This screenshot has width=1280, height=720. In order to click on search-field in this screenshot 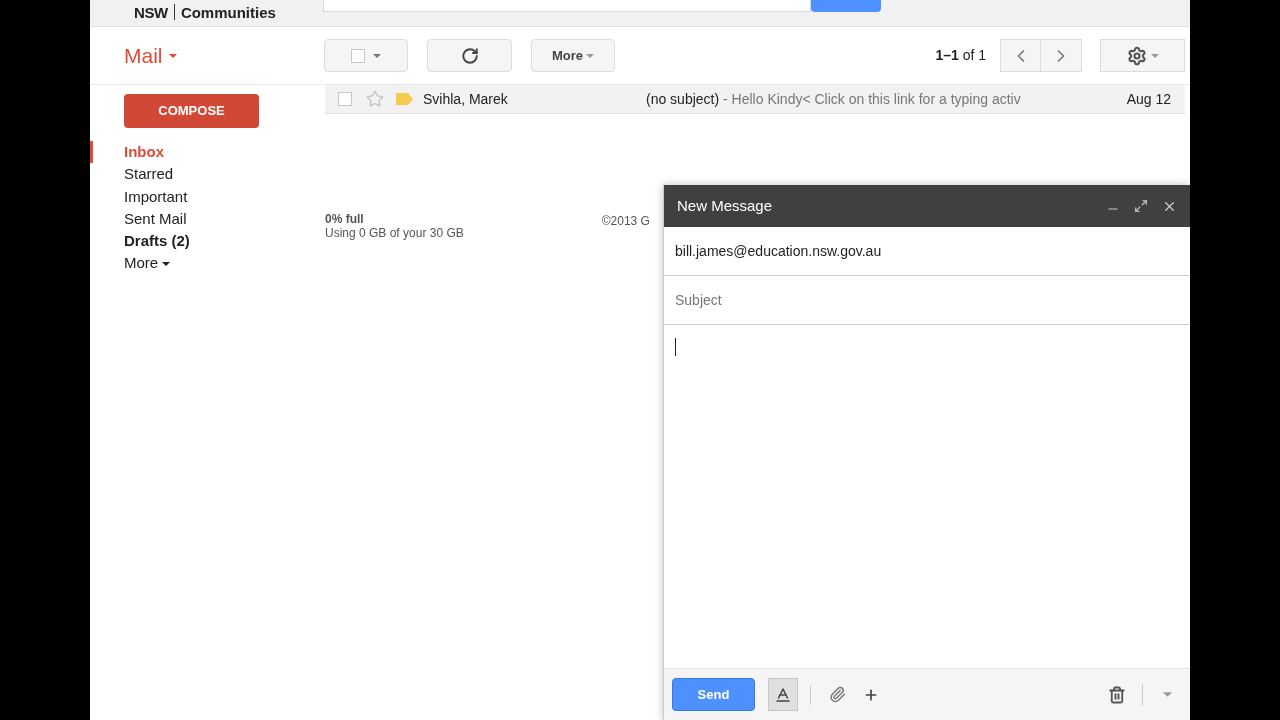, I will do `click(566, 6)`.